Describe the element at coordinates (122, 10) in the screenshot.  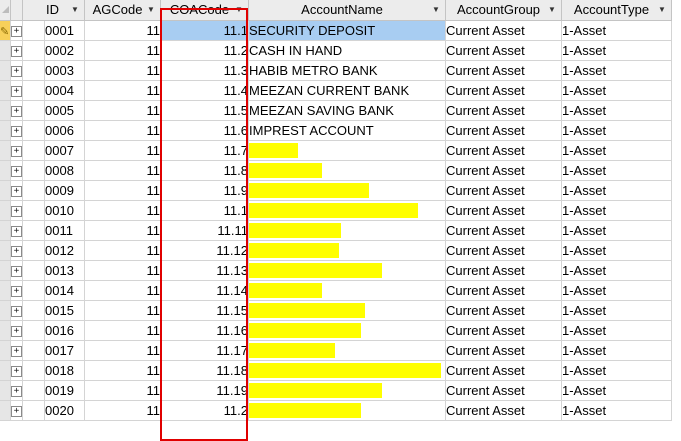
I see `column-header-agcode: AGCode ▼` at that location.